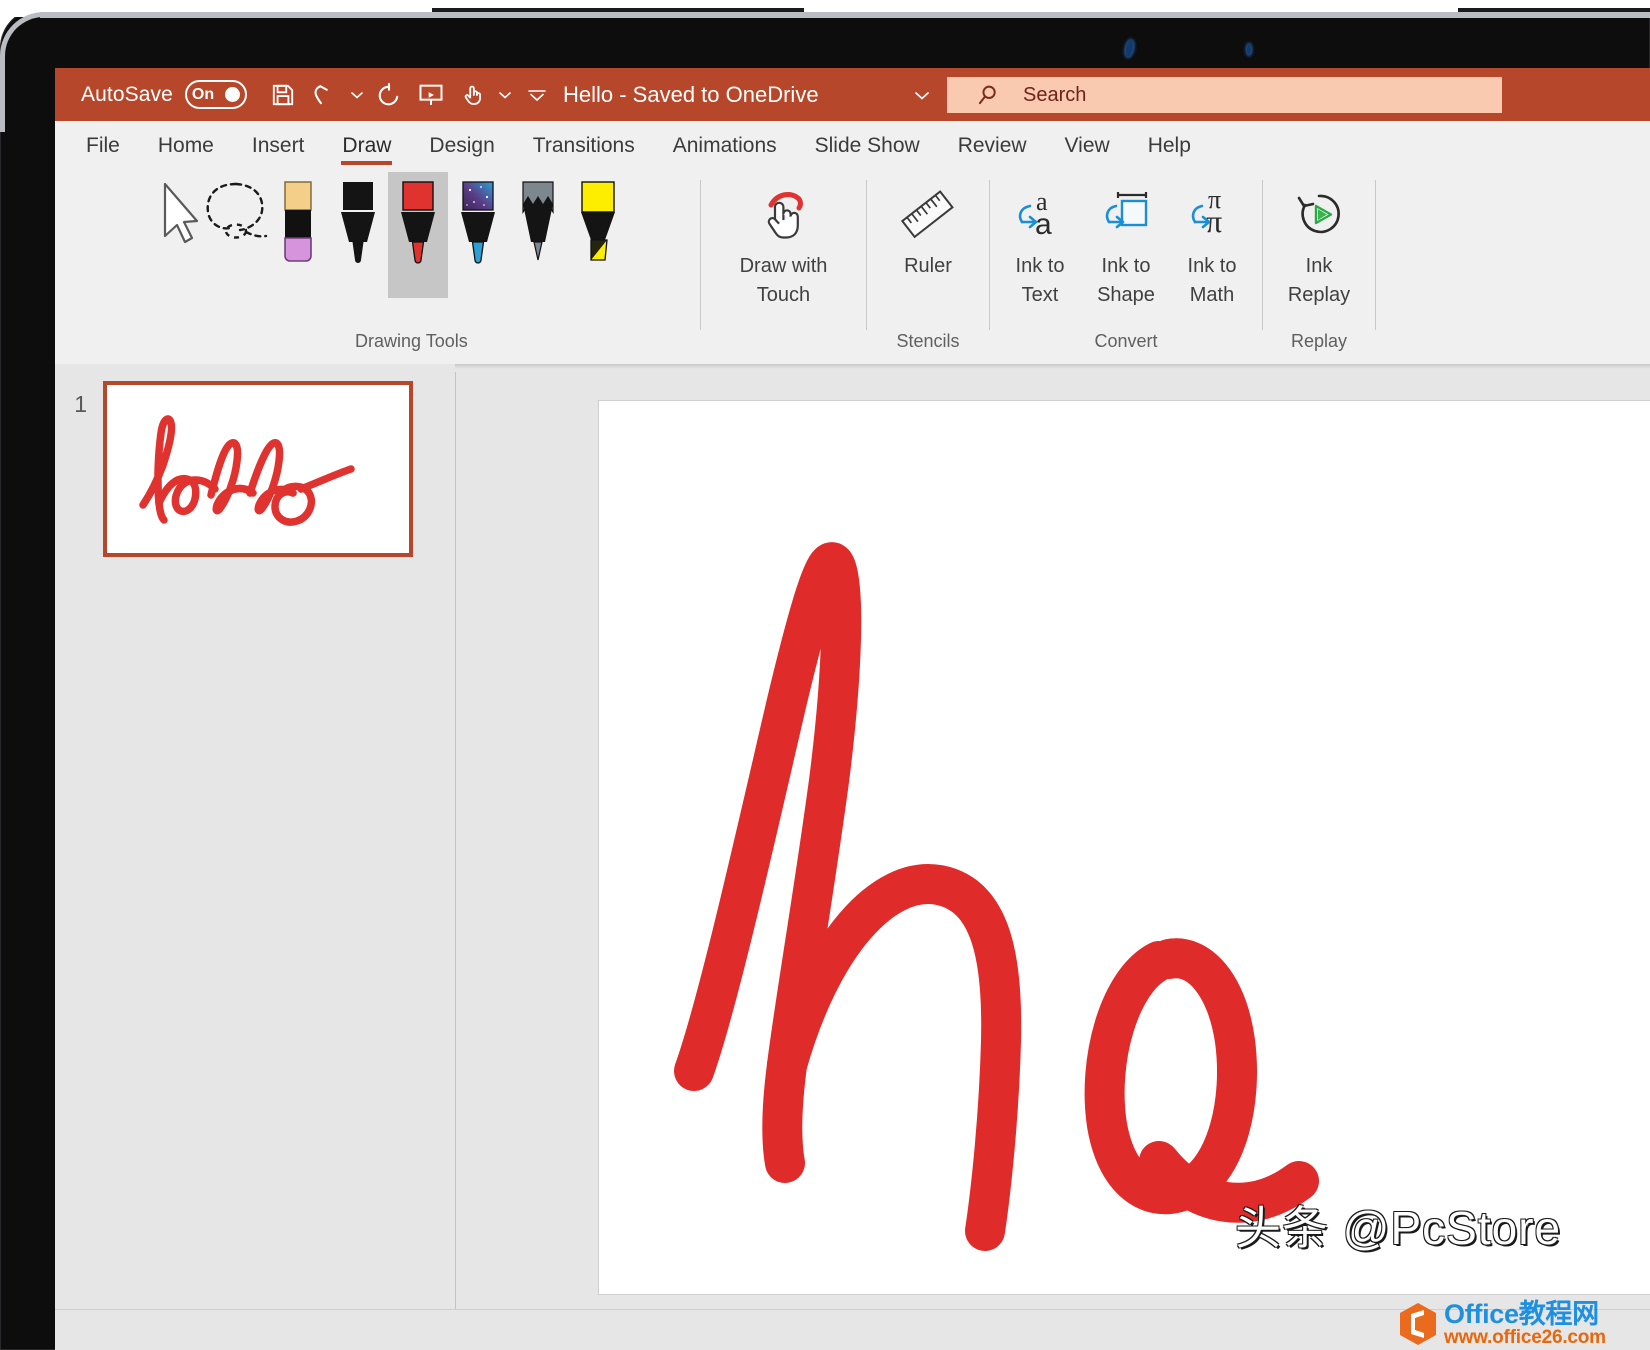 The image size is (1650, 1350). I want to click on start-presentation-icon, so click(431, 95).